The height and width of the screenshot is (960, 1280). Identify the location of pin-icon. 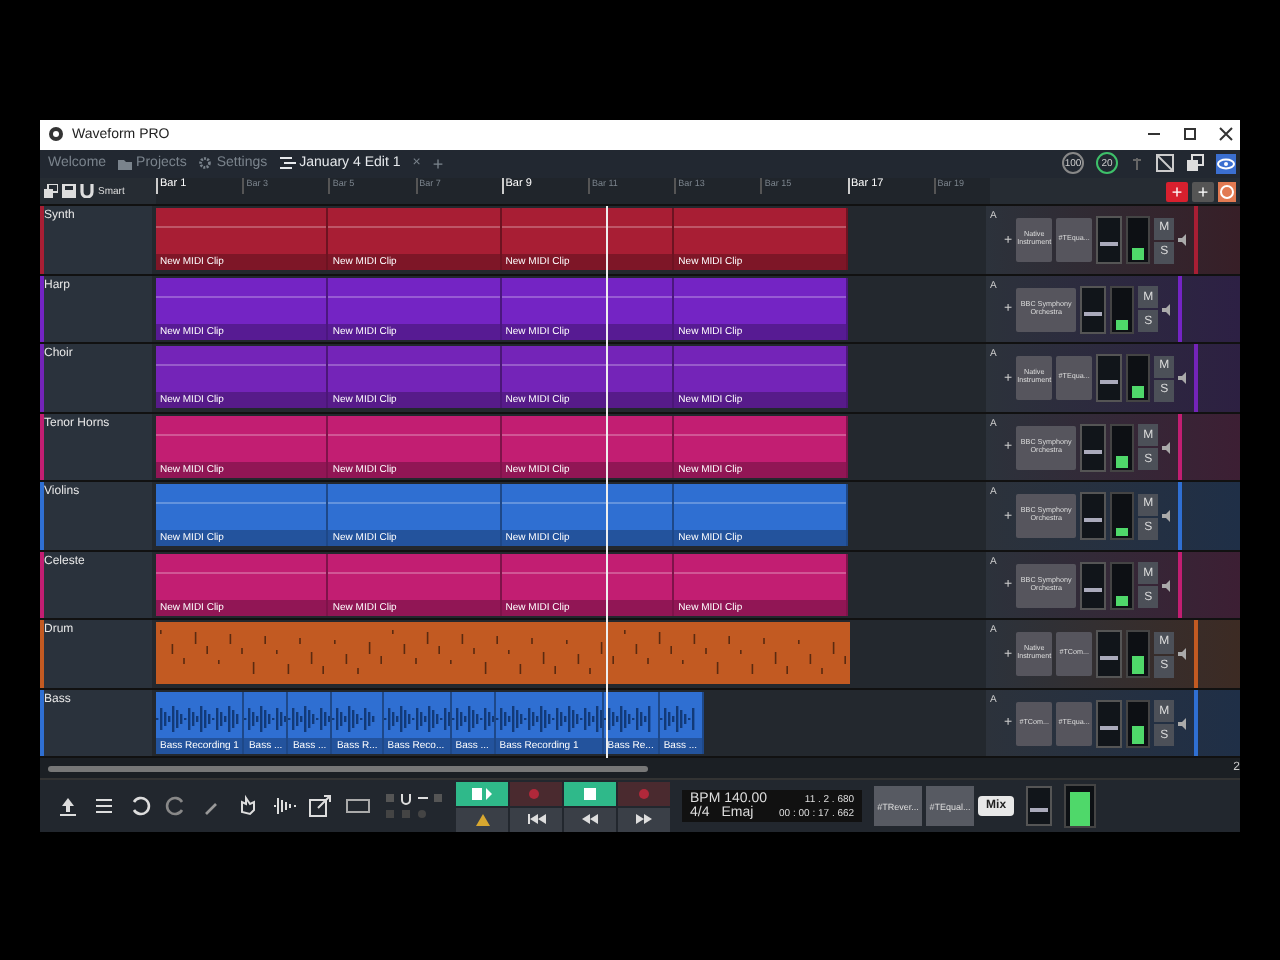
(1137, 163).